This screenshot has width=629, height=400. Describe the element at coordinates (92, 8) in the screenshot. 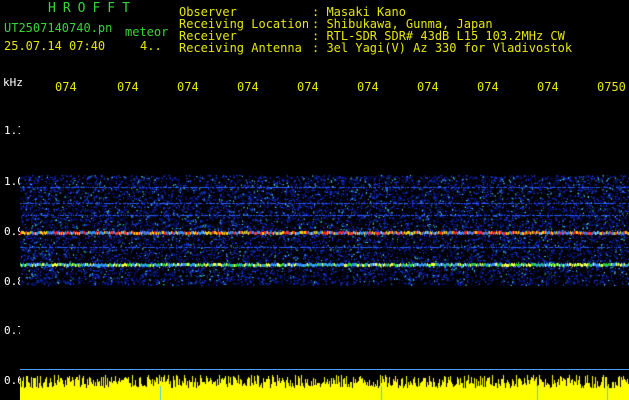

I see `hrofft-title: HROFFT` at that location.